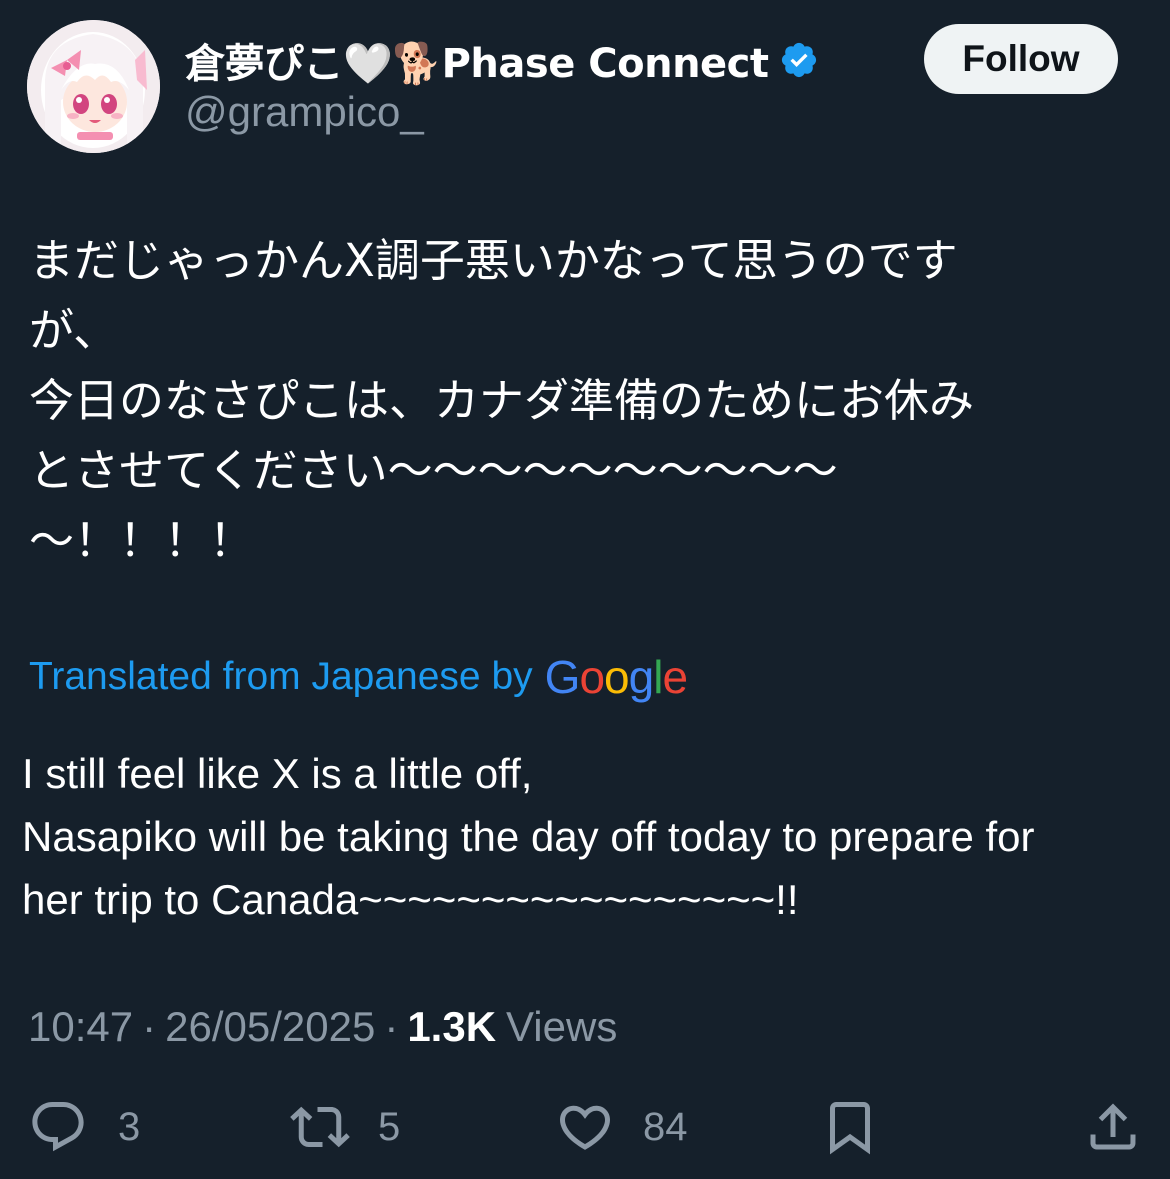 This screenshot has width=1170, height=1179. I want to click on views-count: 1.3K, so click(452, 1026).